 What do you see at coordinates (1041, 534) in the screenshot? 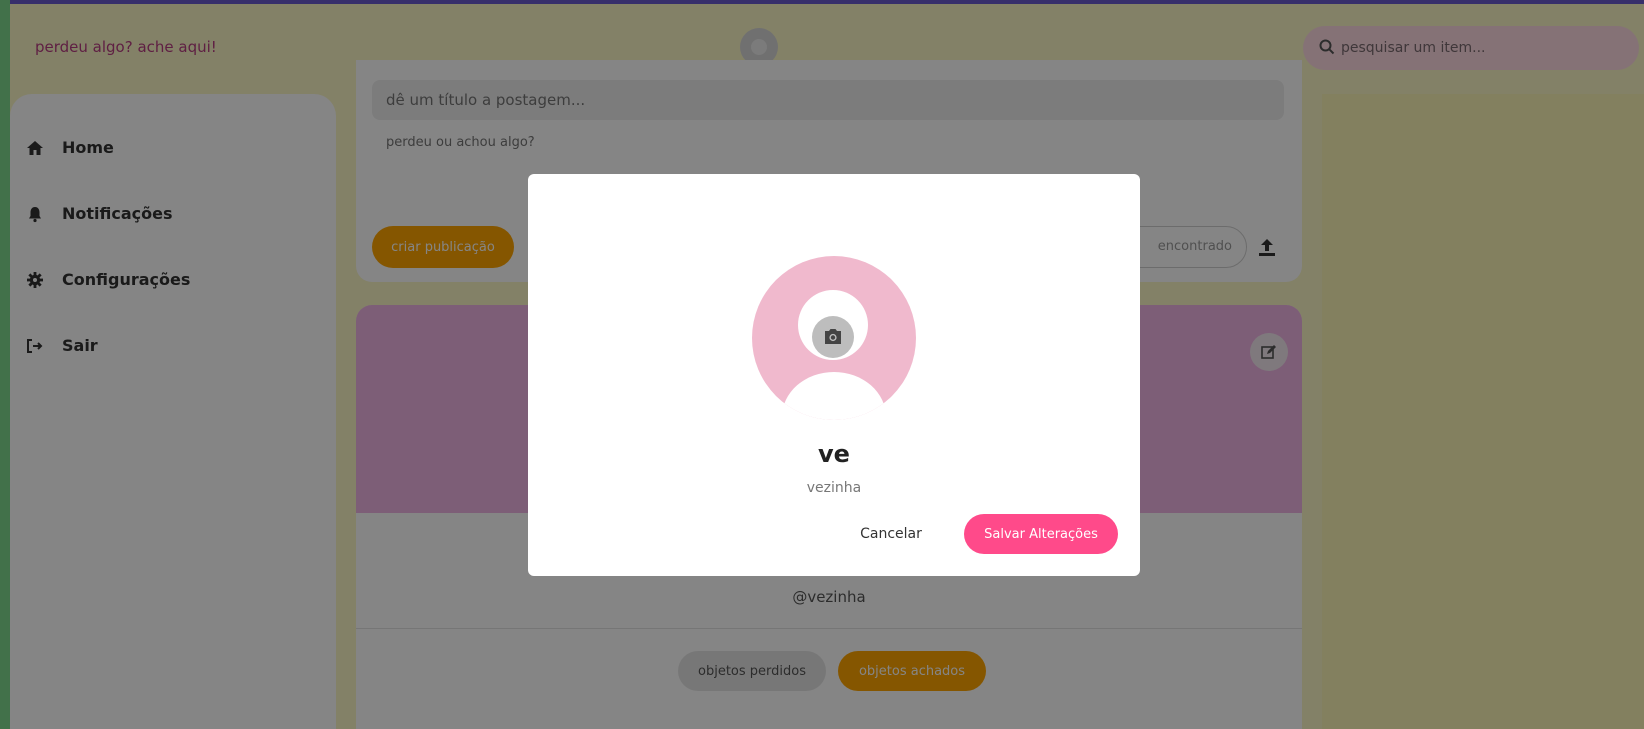
I see `save-changes-button: Salvar Alterações` at bounding box center [1041, 534].